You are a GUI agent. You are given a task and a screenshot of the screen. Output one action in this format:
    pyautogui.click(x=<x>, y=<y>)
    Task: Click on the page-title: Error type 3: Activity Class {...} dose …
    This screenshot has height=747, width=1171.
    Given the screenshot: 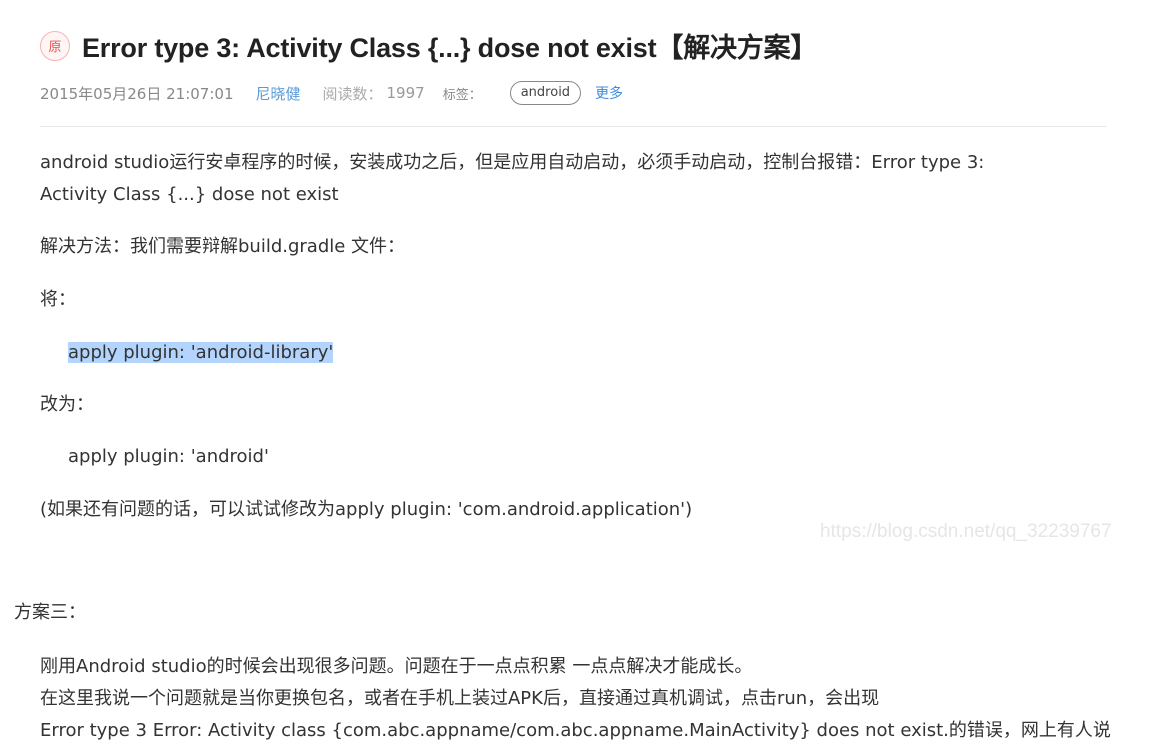 What is the action you would take?
    pyautogui.click(x=450, y=48)
    